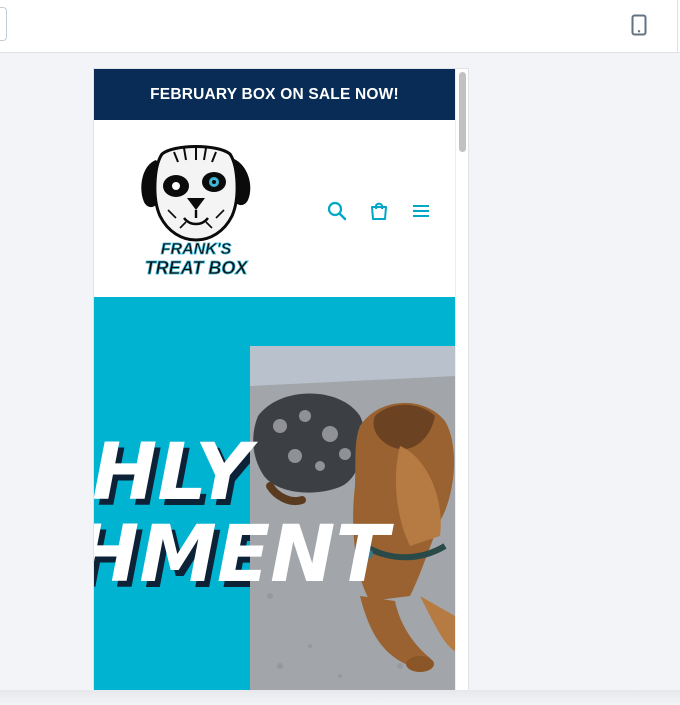 Image resolution: width=680 pixels, height=705 pixels. I want to click on search-icon, so click(337, 211).